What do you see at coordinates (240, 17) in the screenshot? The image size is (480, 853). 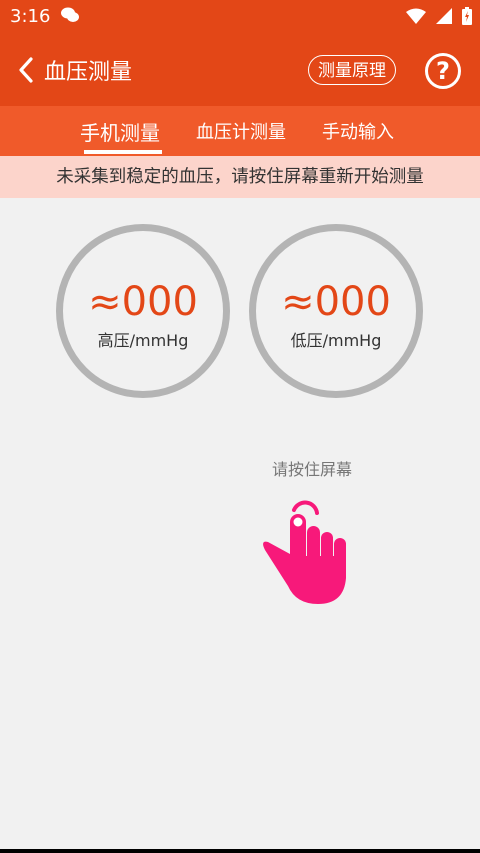 I see `status-bar: 3:16` at bounding box center [240, 17].